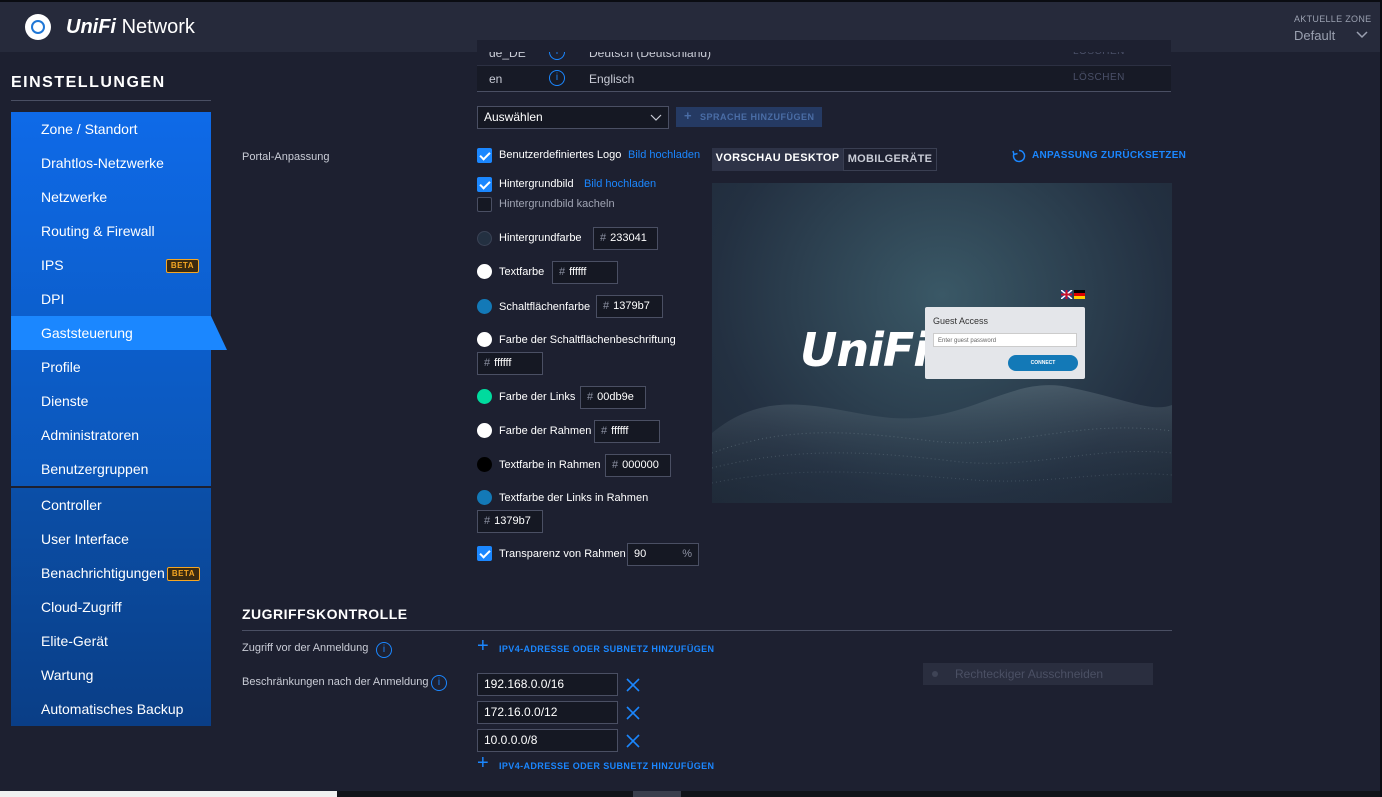 The width and height of the screenshot is (1382, 797). Describe the element at coordinates (547, 684) in the screenshot. I see `subnet-input: 192.168.0.0/16` at that location.